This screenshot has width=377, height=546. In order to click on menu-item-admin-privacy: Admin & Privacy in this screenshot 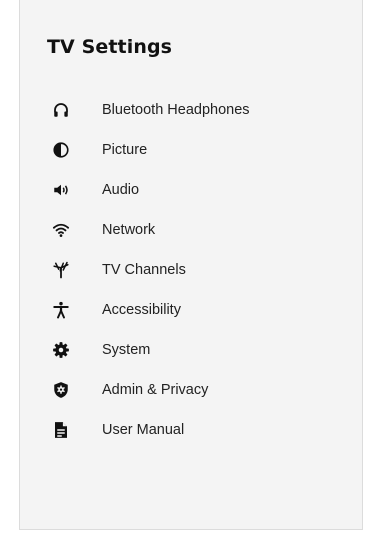, I will do `click(191, 390)`.